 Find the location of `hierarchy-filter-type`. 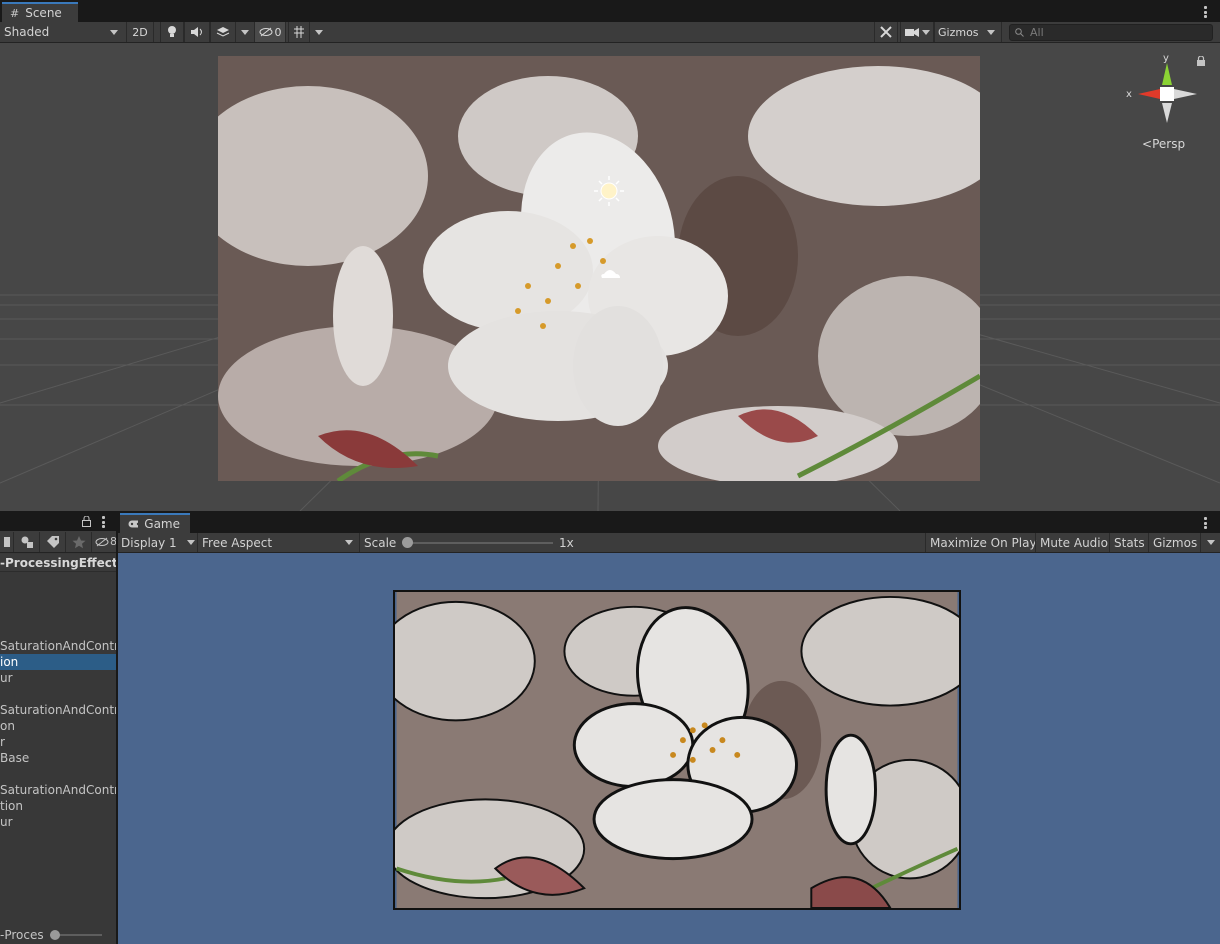

hierarchy-filter-type is located at coordinates (27, 541).